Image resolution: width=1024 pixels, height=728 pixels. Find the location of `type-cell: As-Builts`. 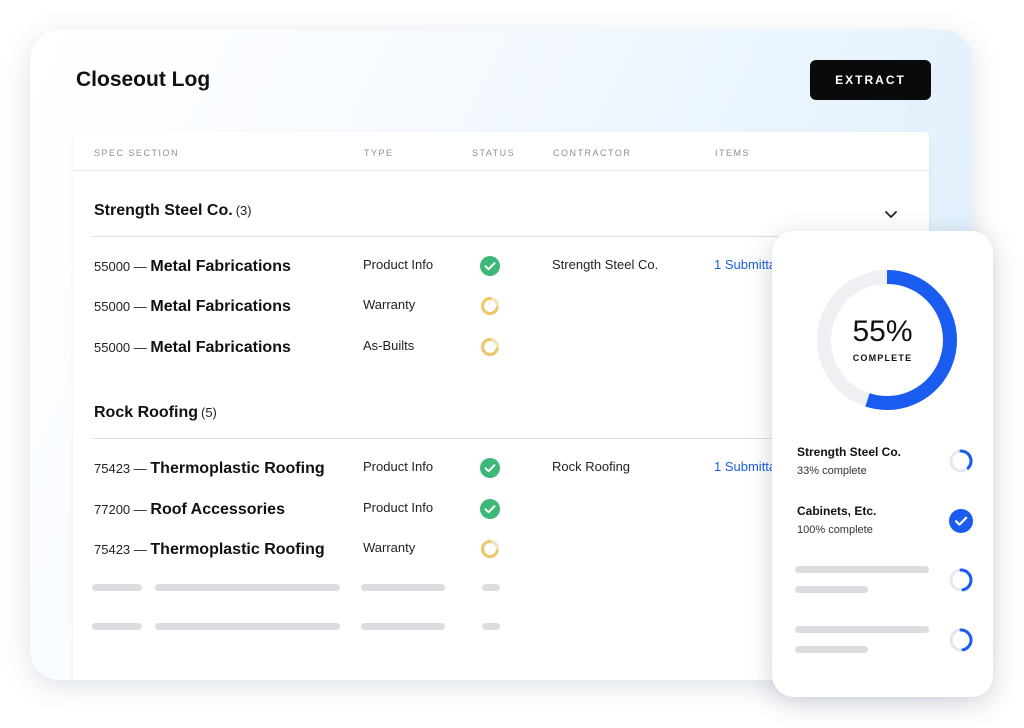

type-cell: As-Builts is located at coordinates (389, 345).